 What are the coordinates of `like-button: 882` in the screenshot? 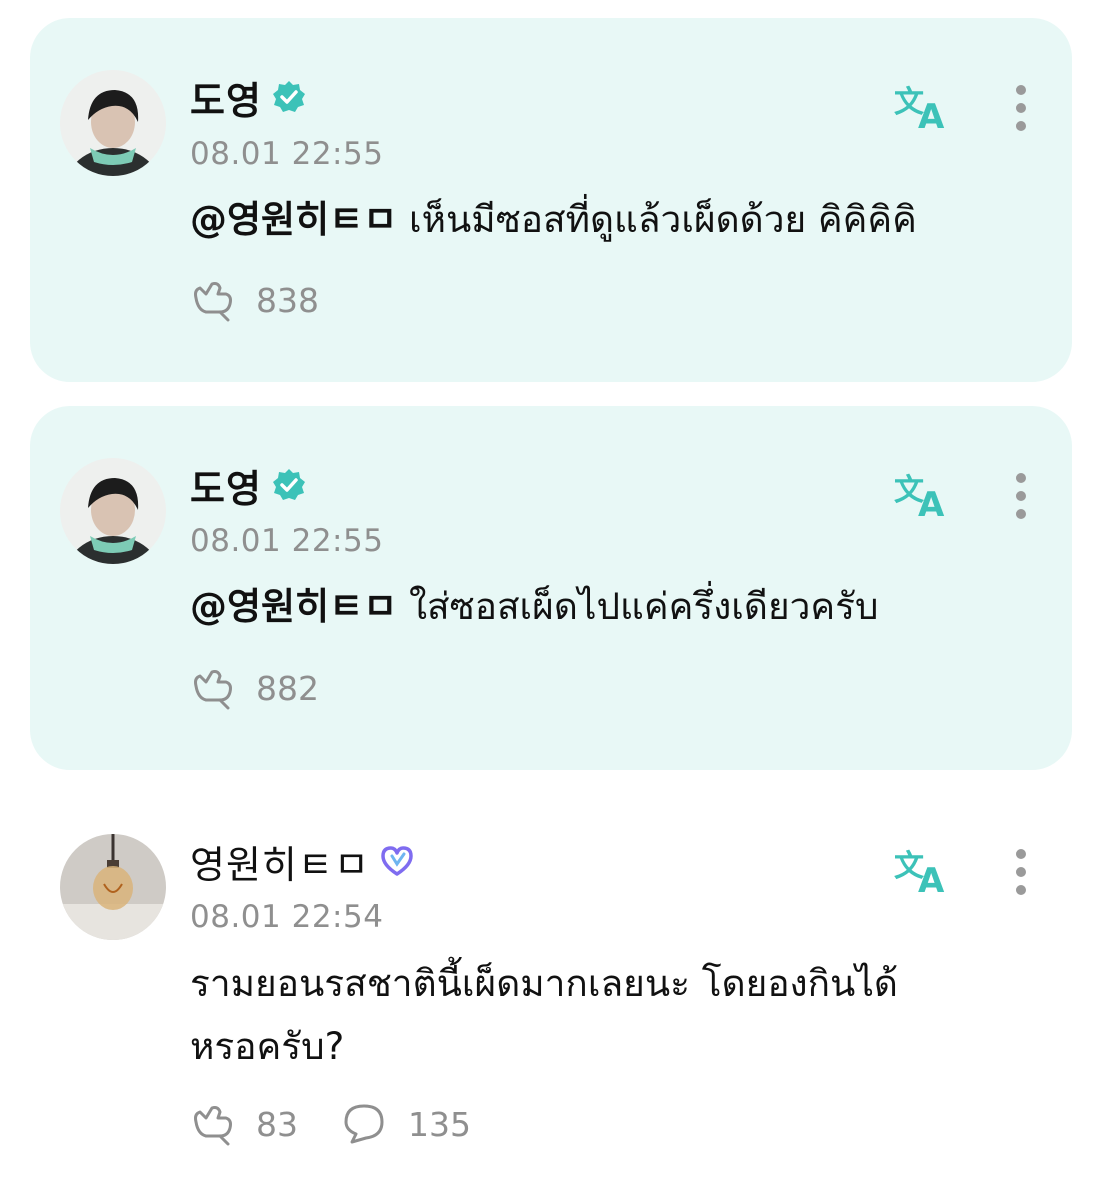 It's located at (254, 688).